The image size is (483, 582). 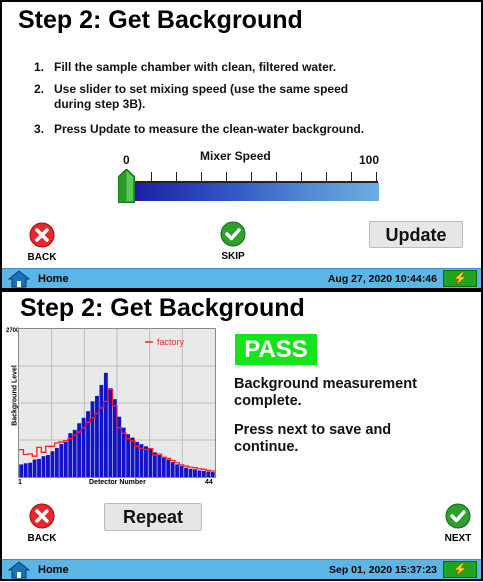 What do you see at coordinates (416, 234) in the screenshot?
I see `update-button: Update` at bounding box center [416, 234].